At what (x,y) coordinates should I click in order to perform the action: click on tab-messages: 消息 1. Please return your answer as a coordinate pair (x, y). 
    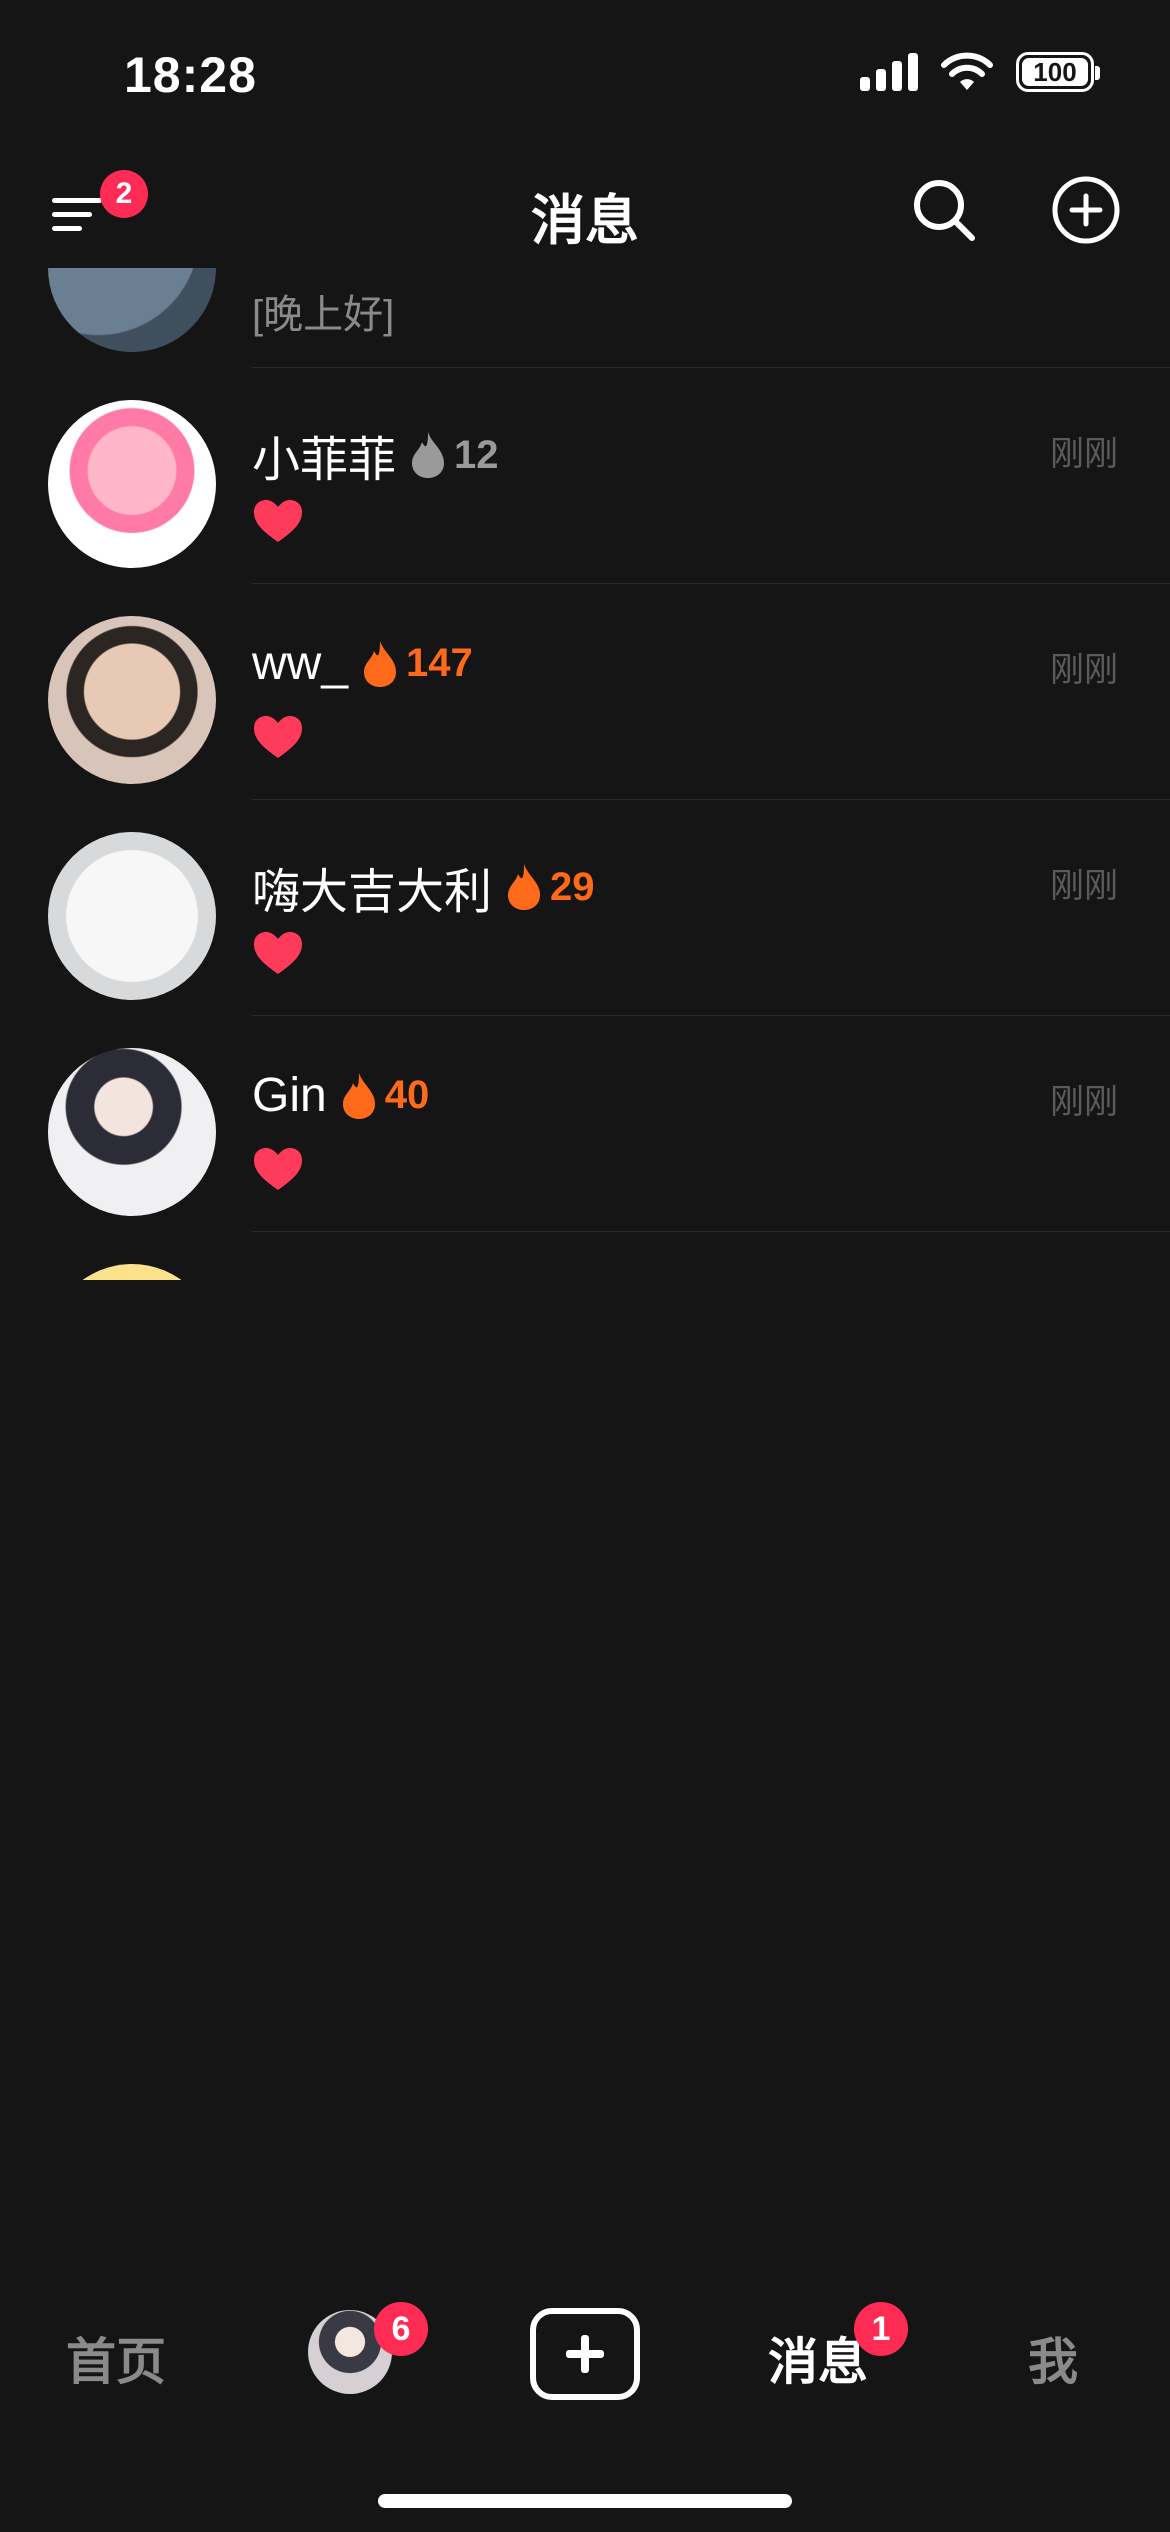
    Looking at the image, I should click on (838, 2348).